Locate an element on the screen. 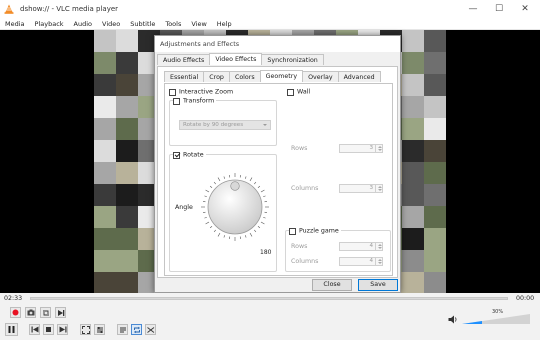  fullscreen-button is located at coordinates (85, 329).